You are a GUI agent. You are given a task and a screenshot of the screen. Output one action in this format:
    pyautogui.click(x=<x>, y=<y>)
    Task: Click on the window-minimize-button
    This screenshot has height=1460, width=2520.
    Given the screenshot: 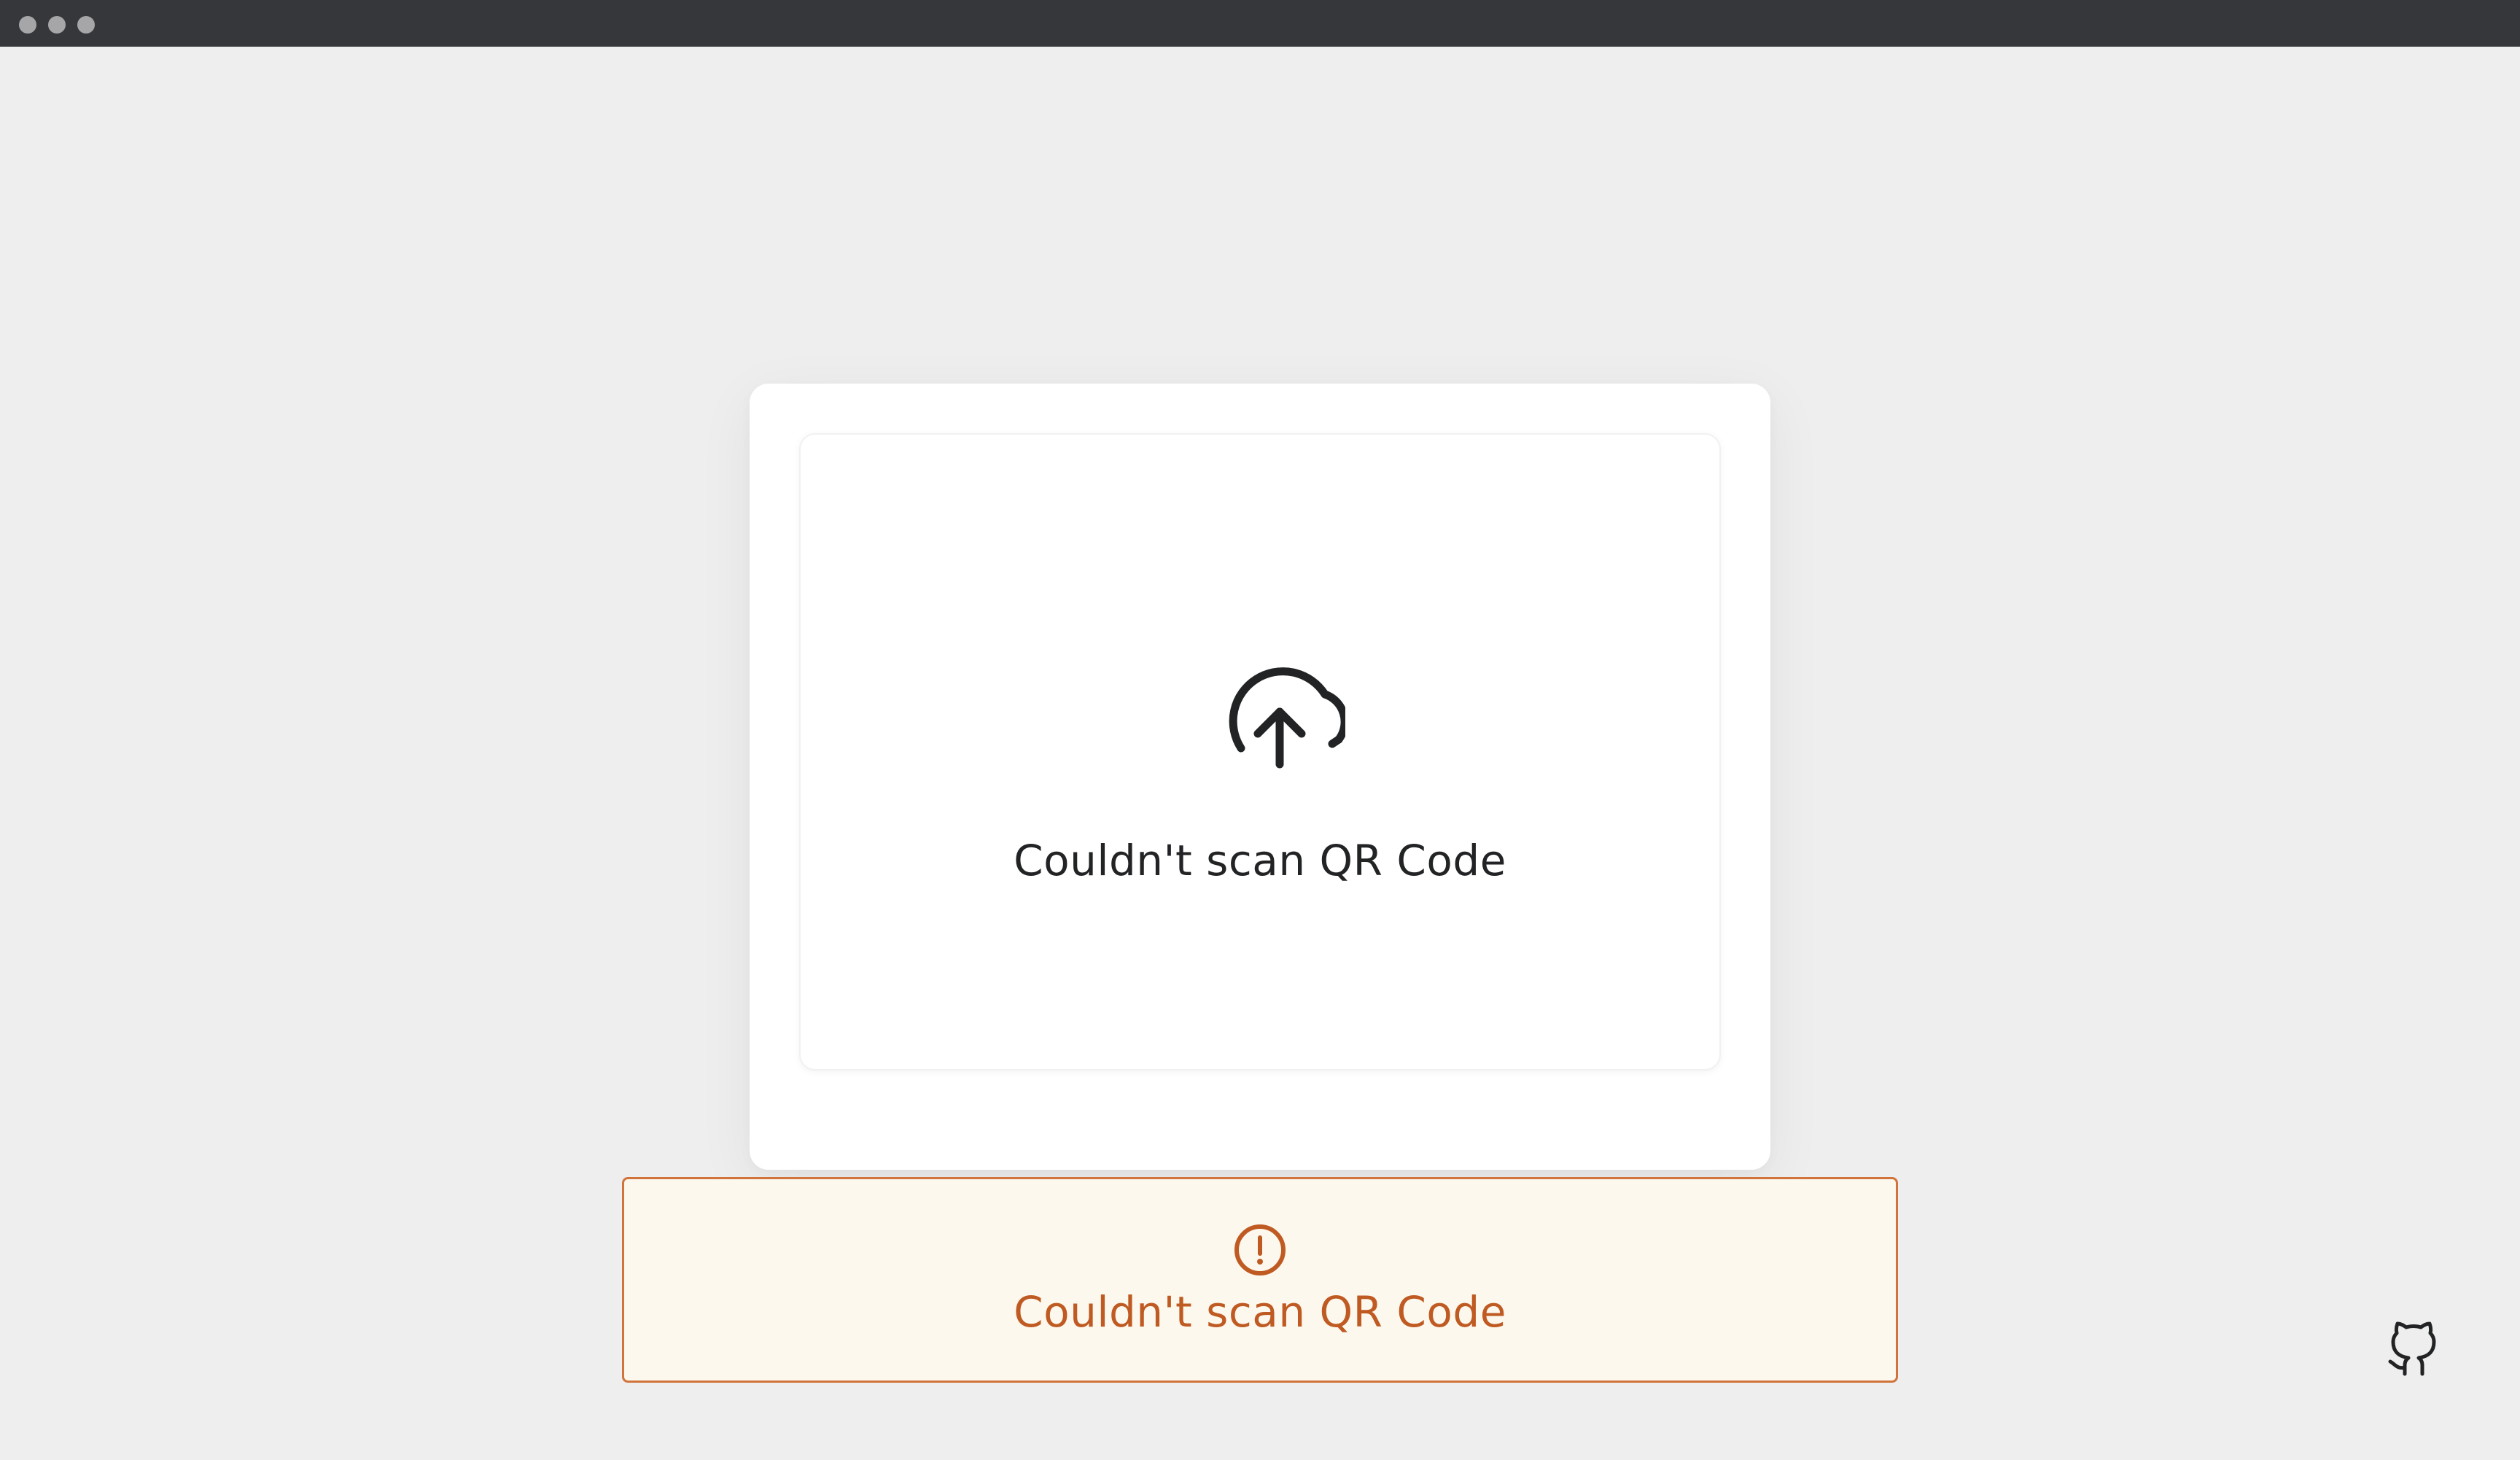 What is the action you would take?
    pyautogui.click(x=57, y=25)
    